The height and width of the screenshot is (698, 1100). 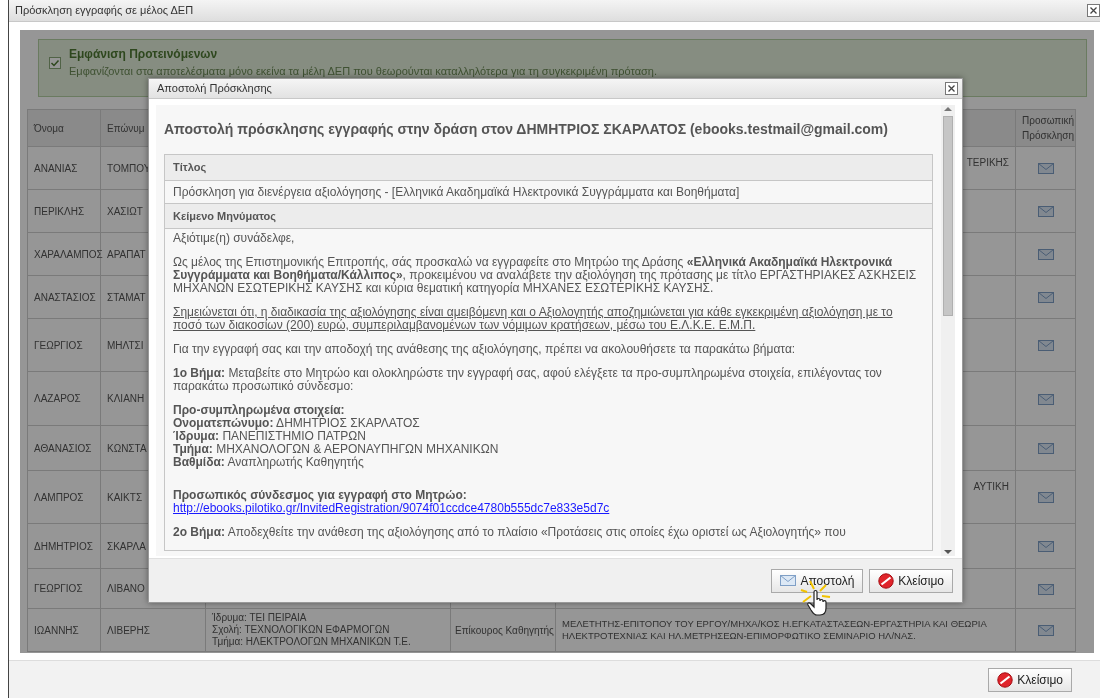 What do you see at coordinates (55, 63) in the screenshot?
I see `checkbox` at bounding box center [55, 63].